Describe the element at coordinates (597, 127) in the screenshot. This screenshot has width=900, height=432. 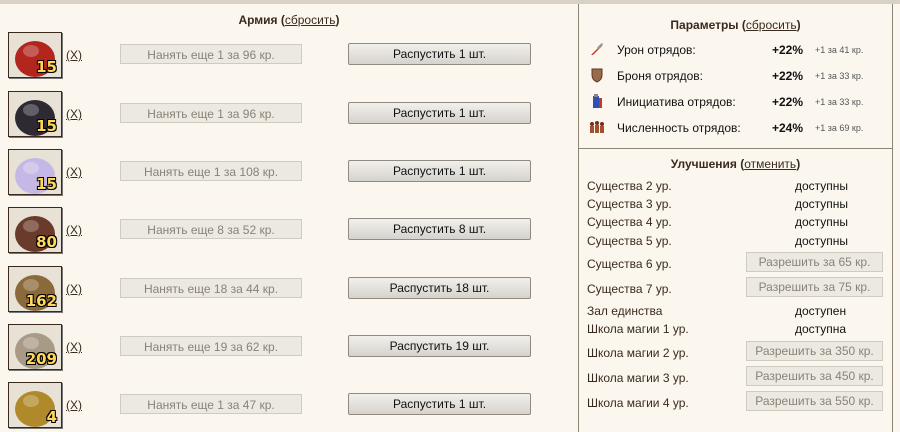
I see `troops-icon` at that location.